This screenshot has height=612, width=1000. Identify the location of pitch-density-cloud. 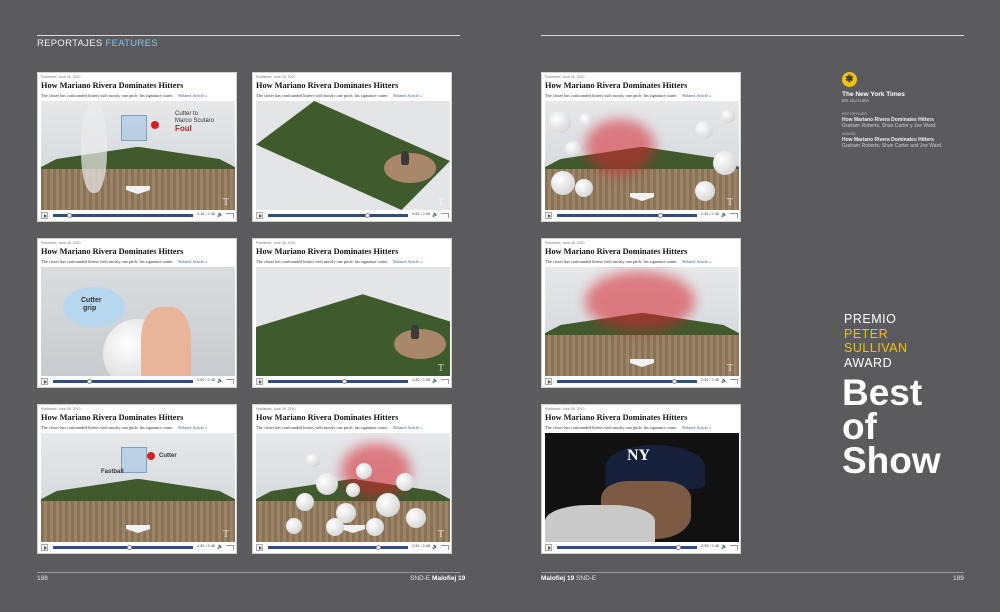
(620, 146).